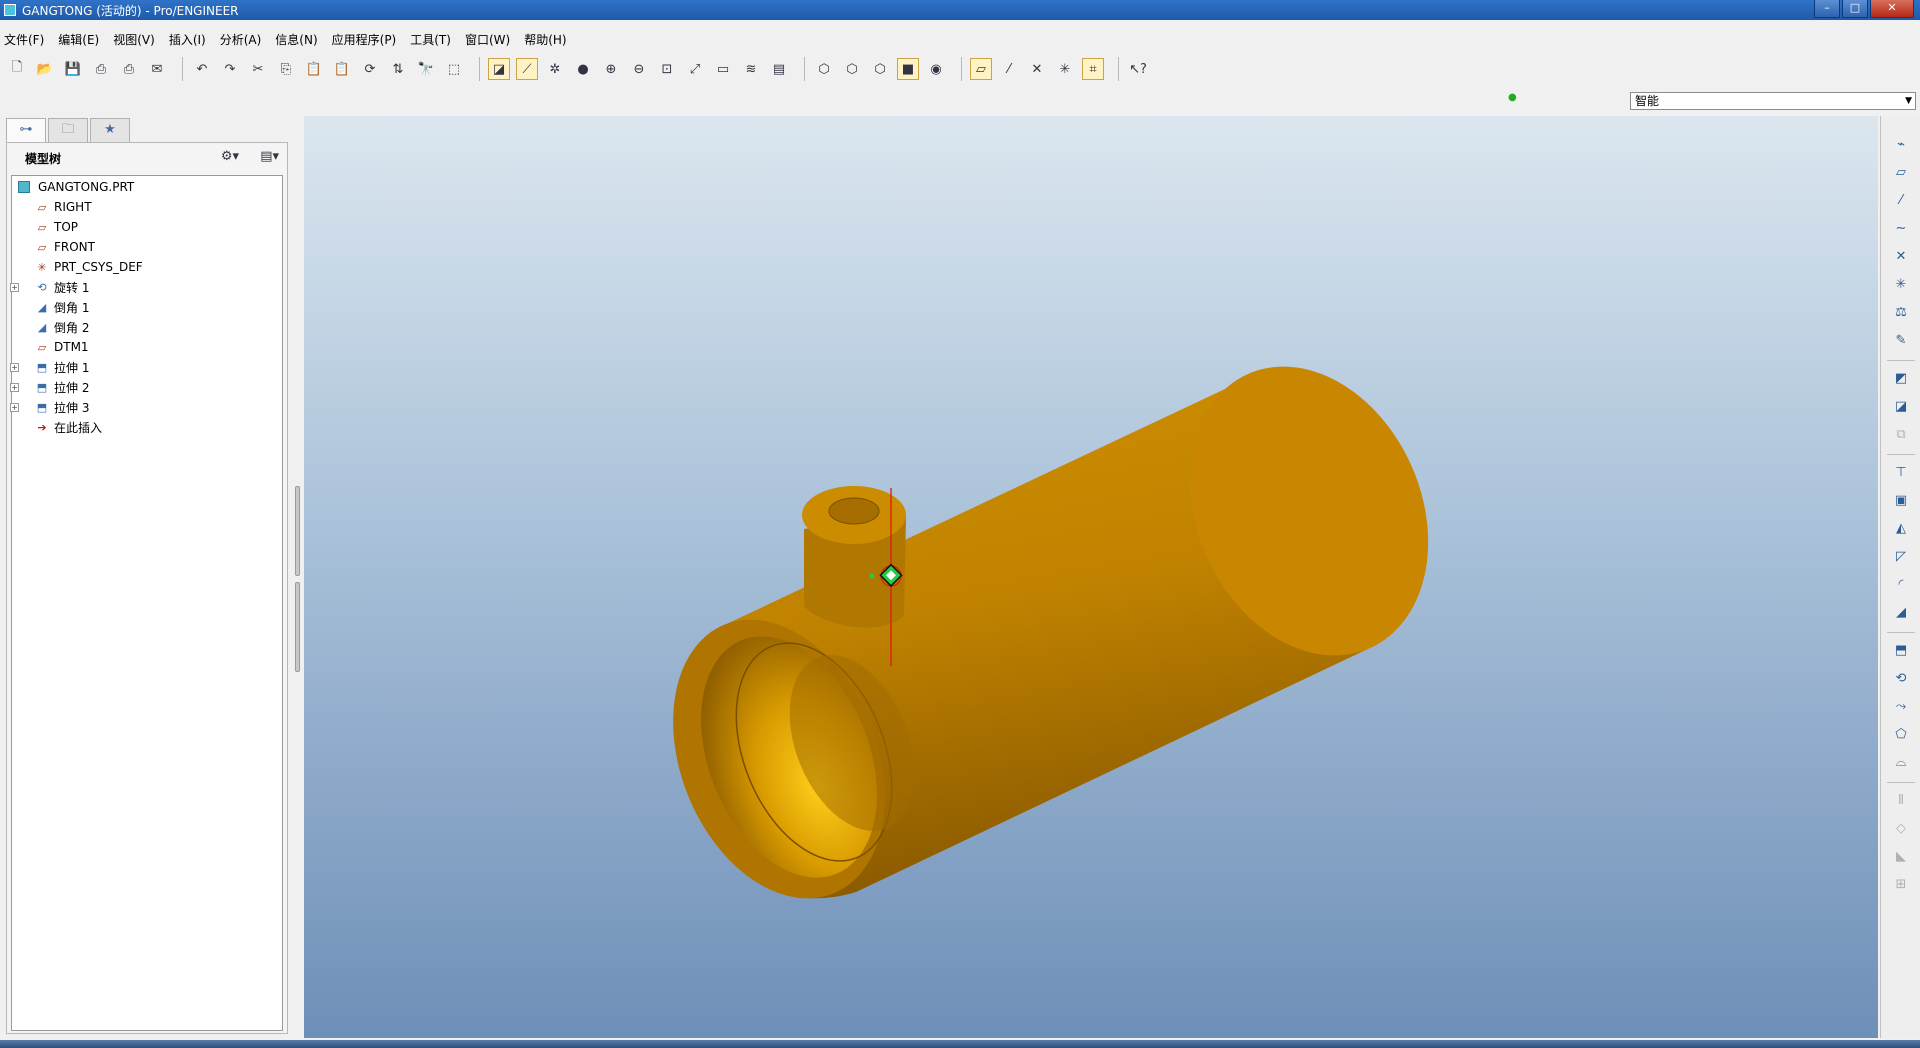 Image resolution: width=1920 pixels, height=1048 pixels. What do you see at coordinates (230, 156) in the screenshot?
I see `tree-settings-icon: ⚙▾` at bounding box center [230, 156].